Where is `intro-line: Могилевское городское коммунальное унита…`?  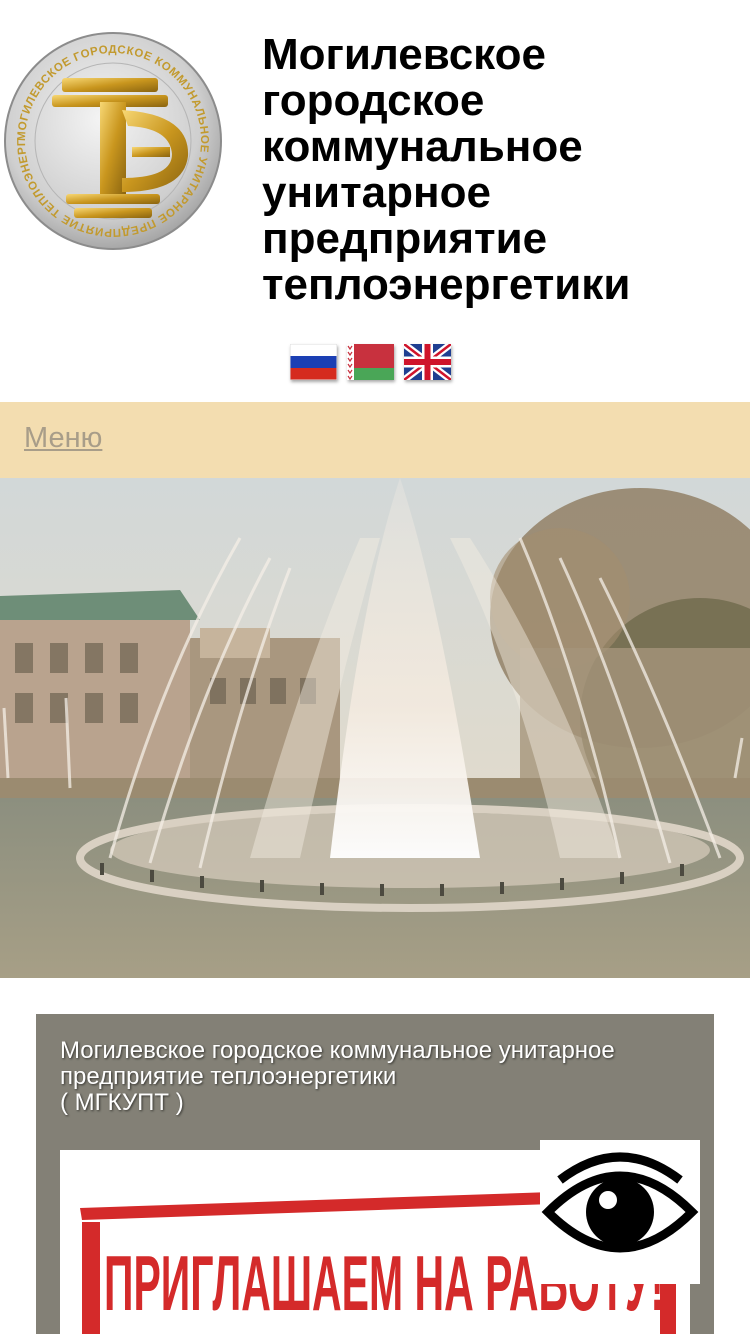
intro-line: Могилевское городское коммунальное унита… is located at coordinates (337, 1050).